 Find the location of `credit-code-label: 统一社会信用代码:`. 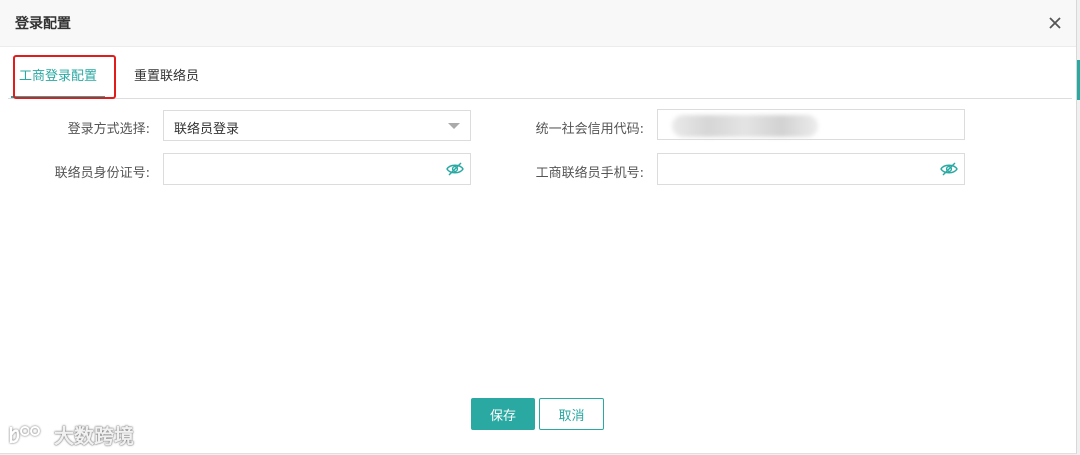

credit-code-label: 统一社会信用代码: is located at coordinates (589, 129).